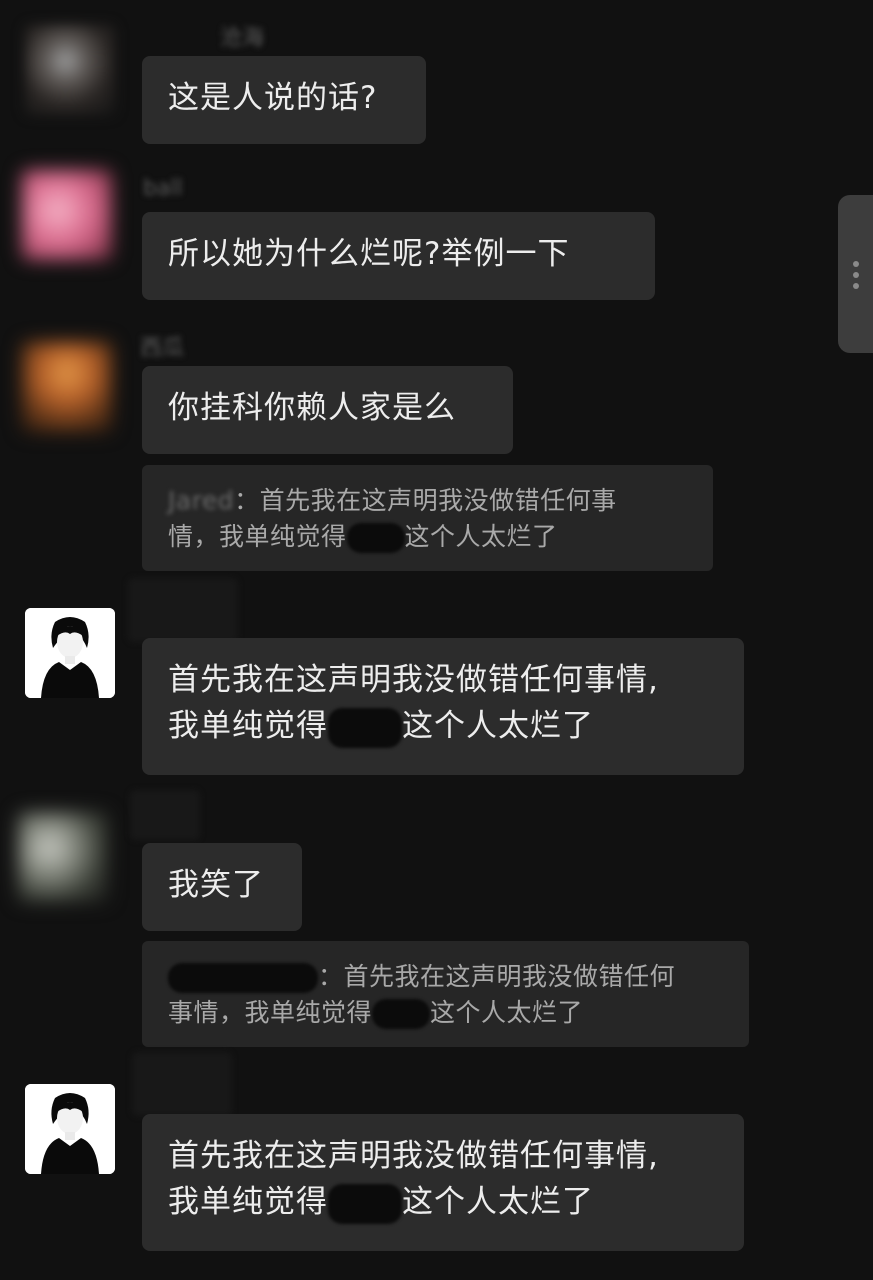 This screenshot has height=1280, width=873. I want to click on quote-line: Jared：首先我在这声明我没做错任何事, so click(427, 501).